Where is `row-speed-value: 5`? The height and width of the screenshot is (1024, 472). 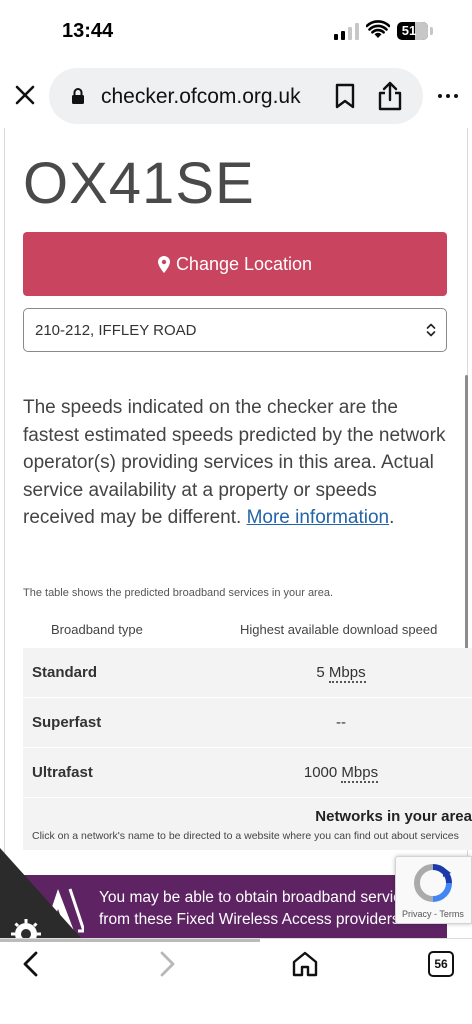
row-speed-value: 5 is located at coordinates (320, 672).